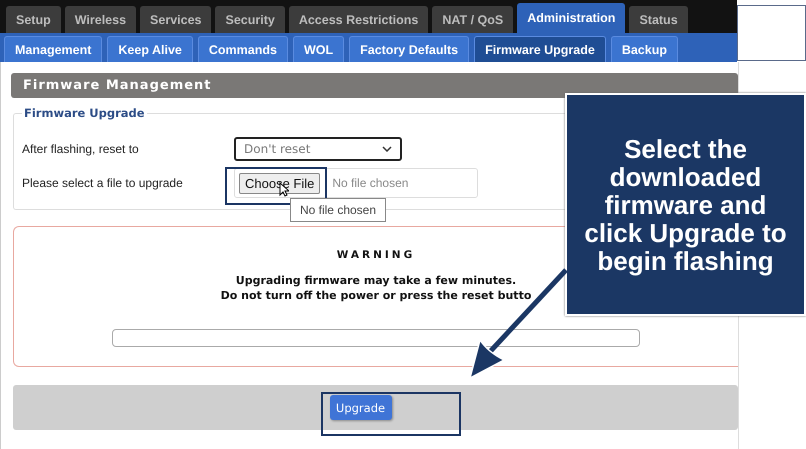 The width and height of the screenshot is (806, 449). Describe the element at coordinates (376, 255) in the screenshot. I see `warning-title: WARNING` at that location.